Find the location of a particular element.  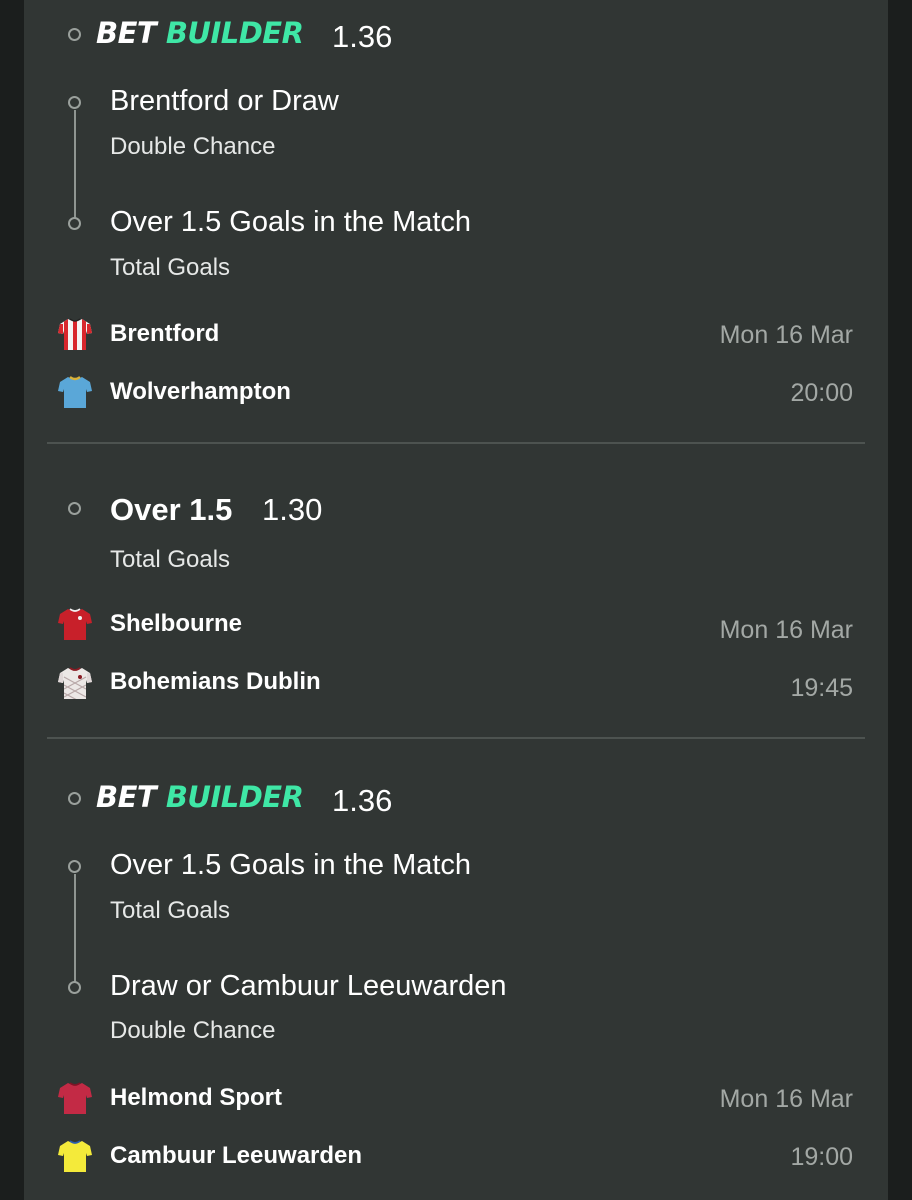

match-time: 20:00 is located at coordinates (821, 393).